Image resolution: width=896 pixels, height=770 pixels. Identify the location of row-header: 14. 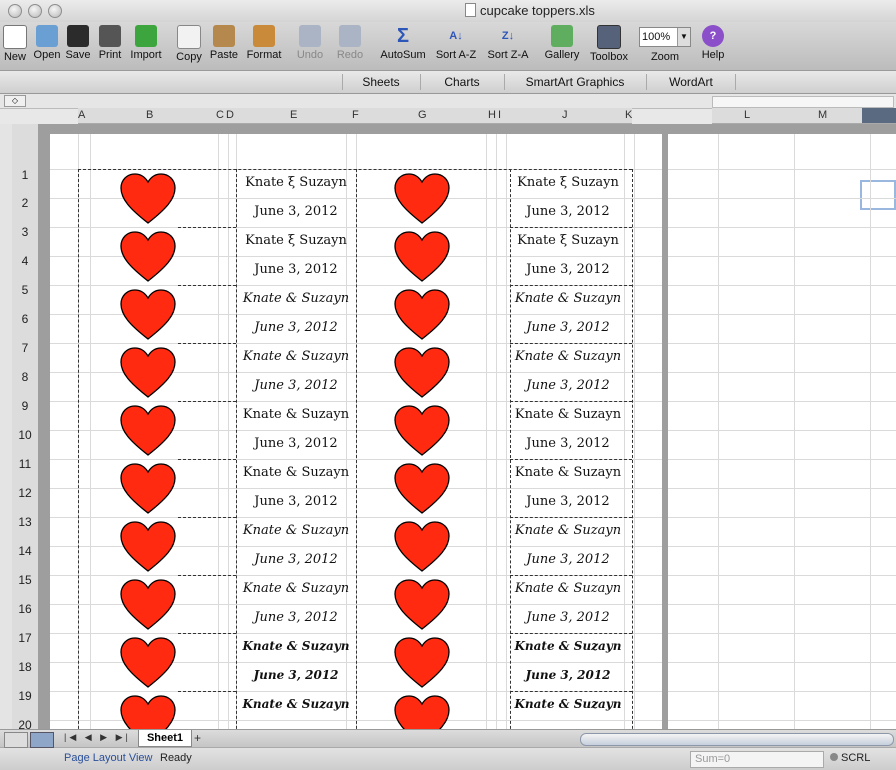
(25, 551).